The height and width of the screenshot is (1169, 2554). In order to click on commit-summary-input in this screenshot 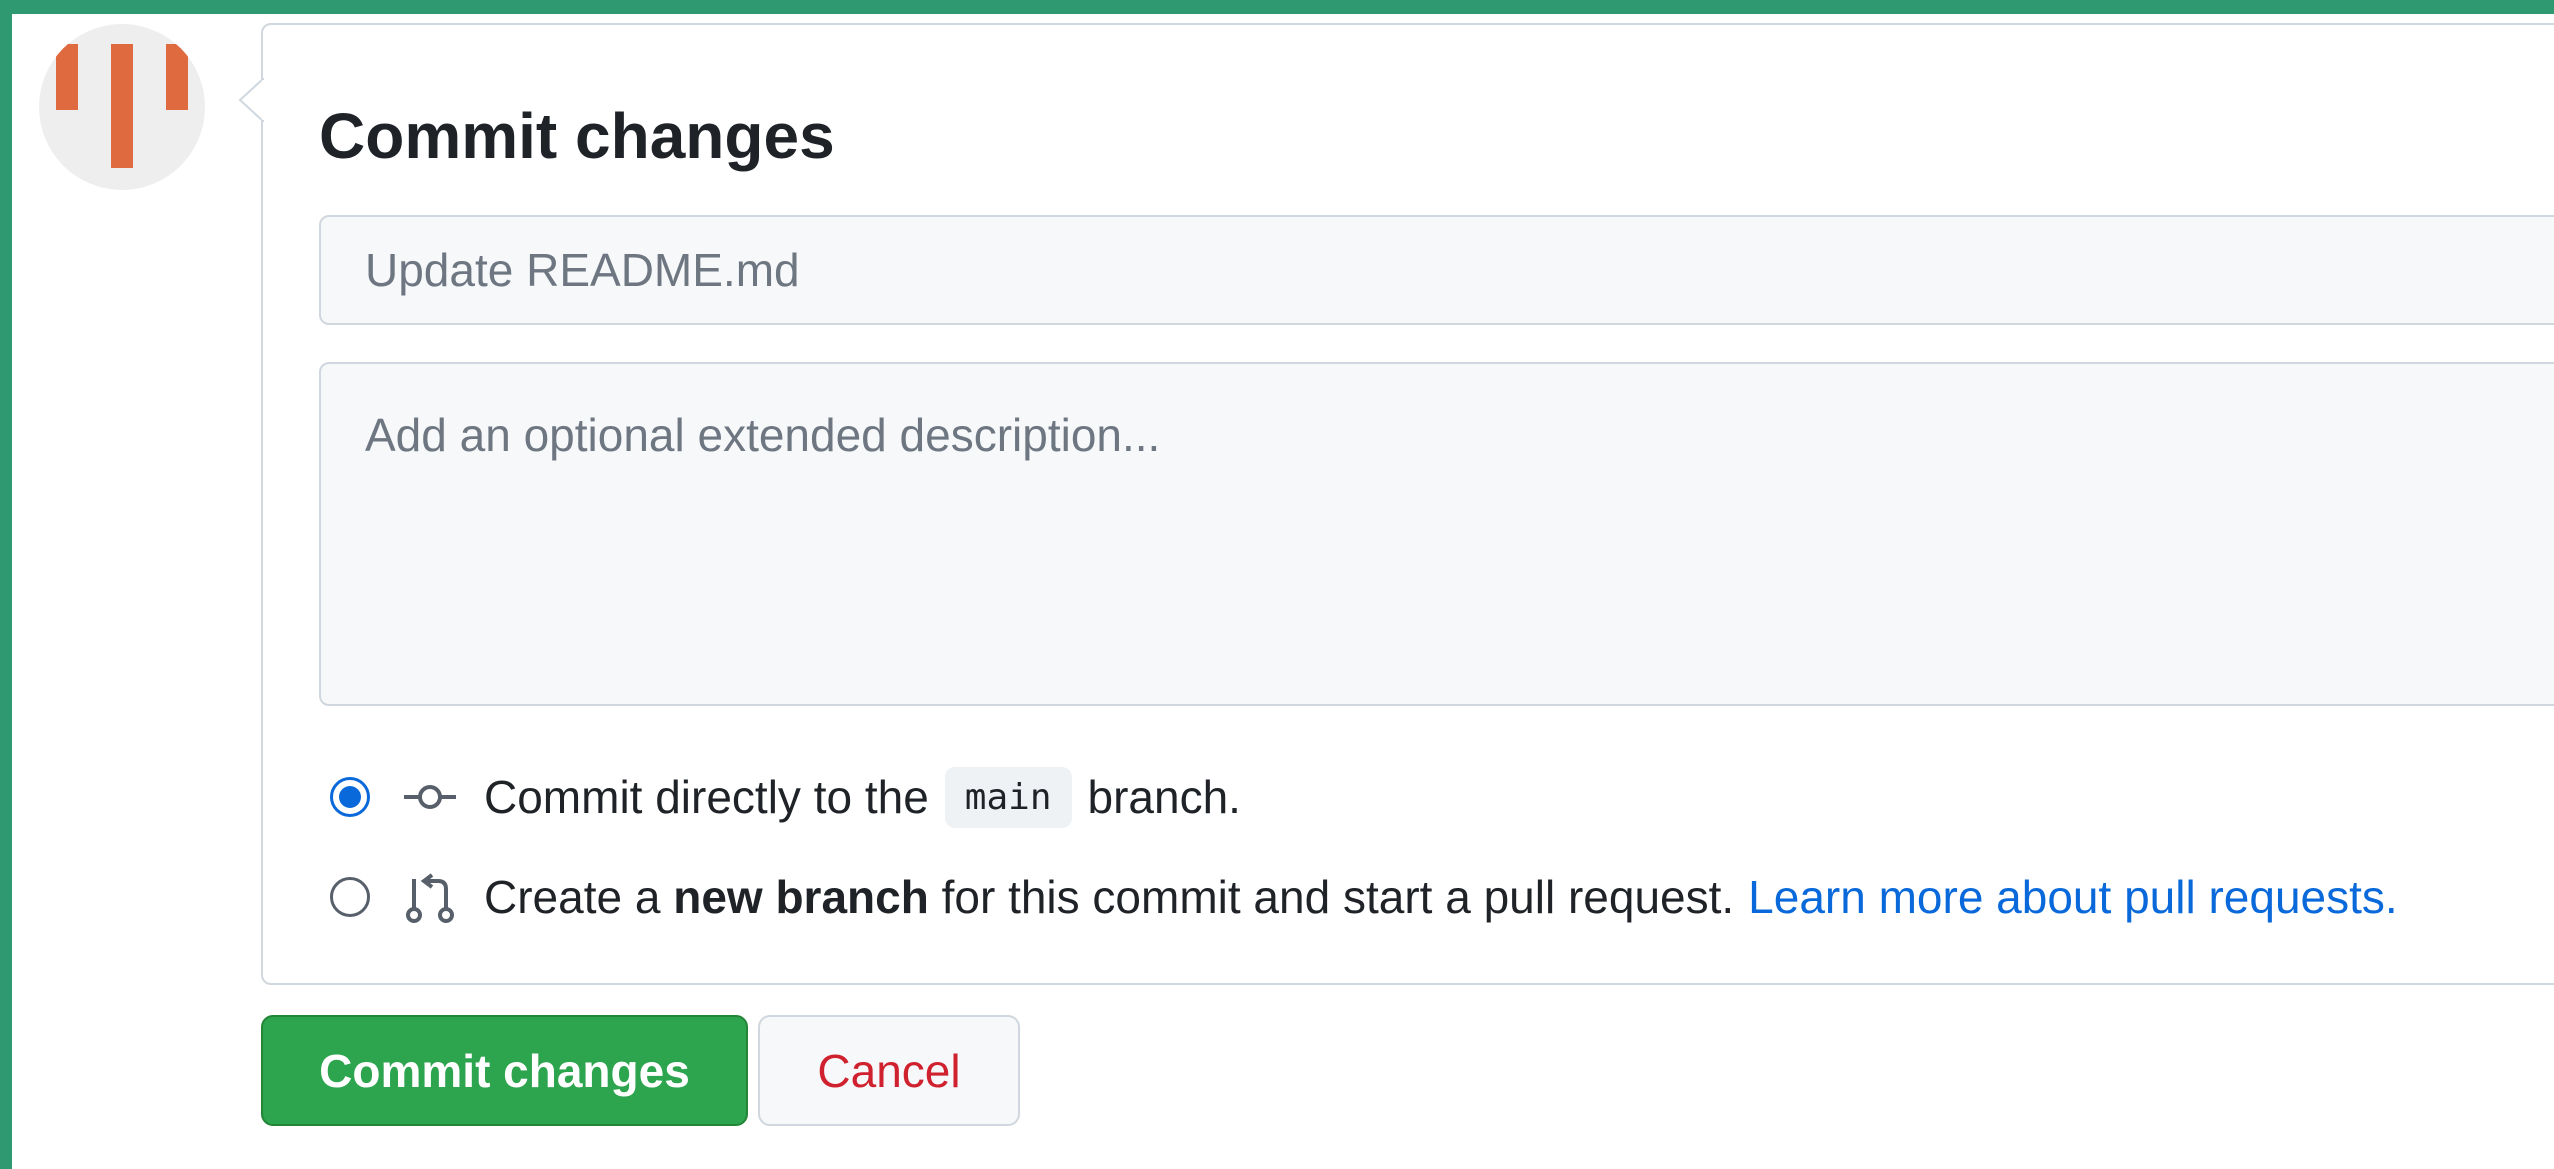, I will do `click(1436, 270)`.